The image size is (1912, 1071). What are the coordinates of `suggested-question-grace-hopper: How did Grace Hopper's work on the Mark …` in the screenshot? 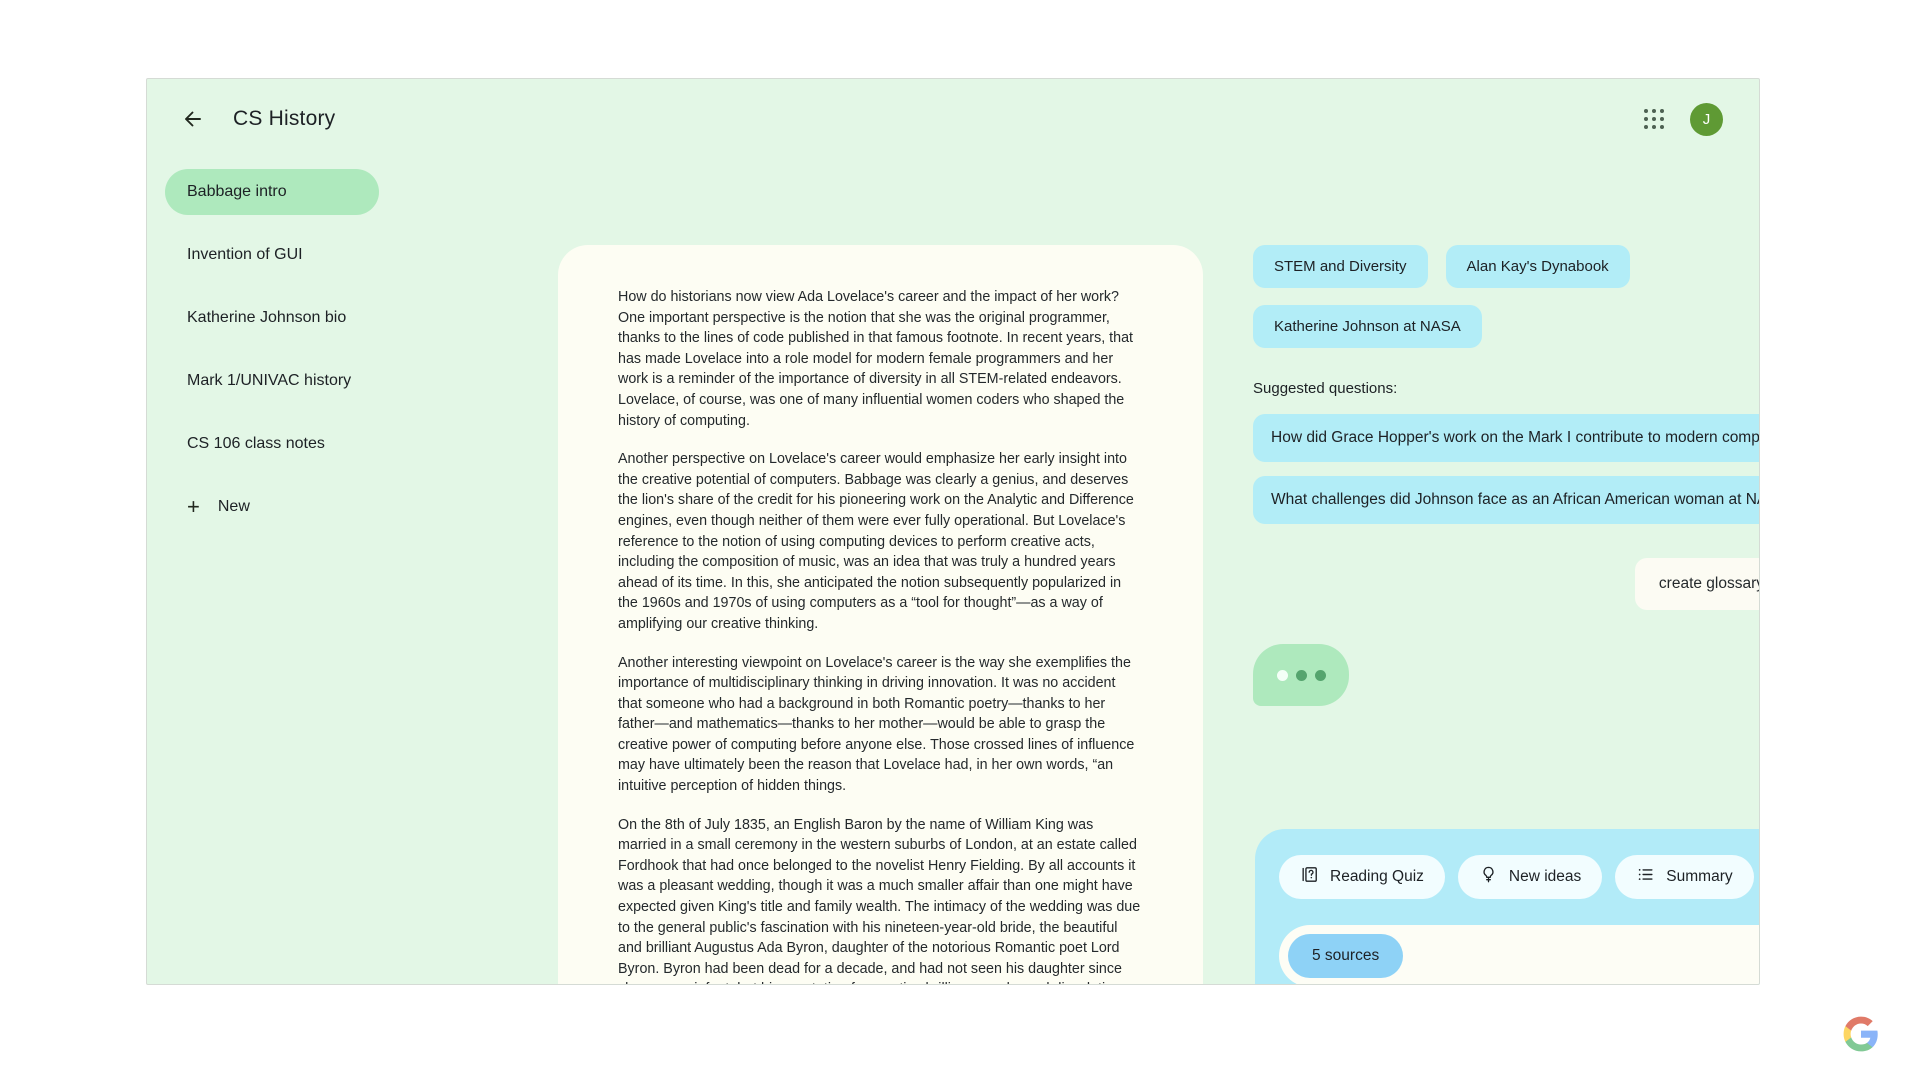 It's located at (1506, 438).